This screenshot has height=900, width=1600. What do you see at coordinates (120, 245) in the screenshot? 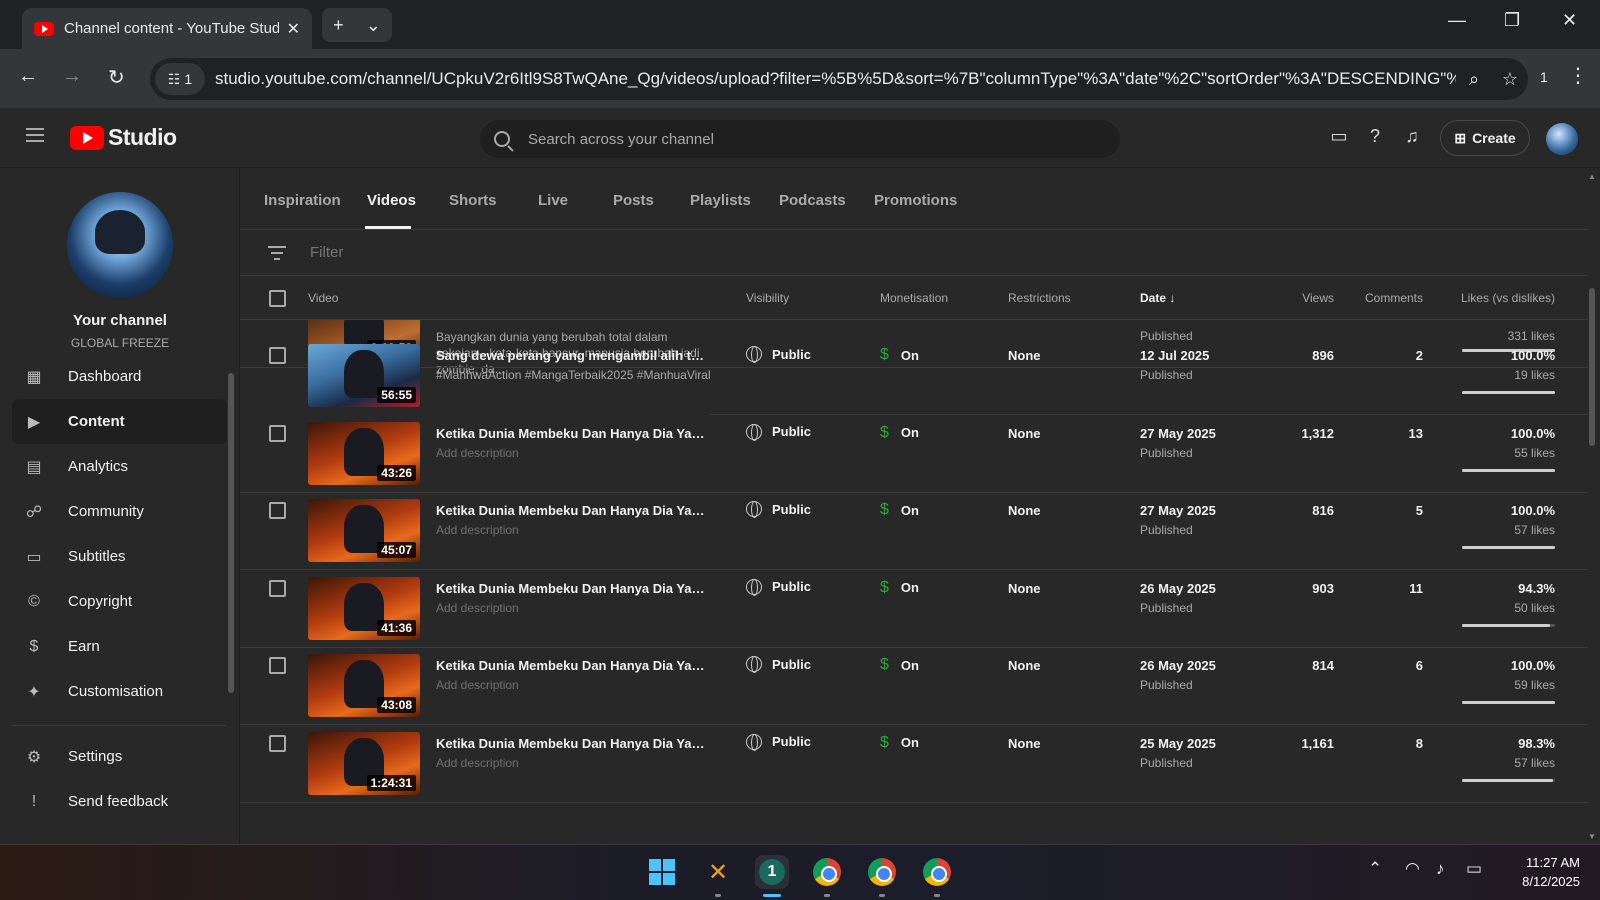
I see `channel-avatar` at bounding box center [120, 245].